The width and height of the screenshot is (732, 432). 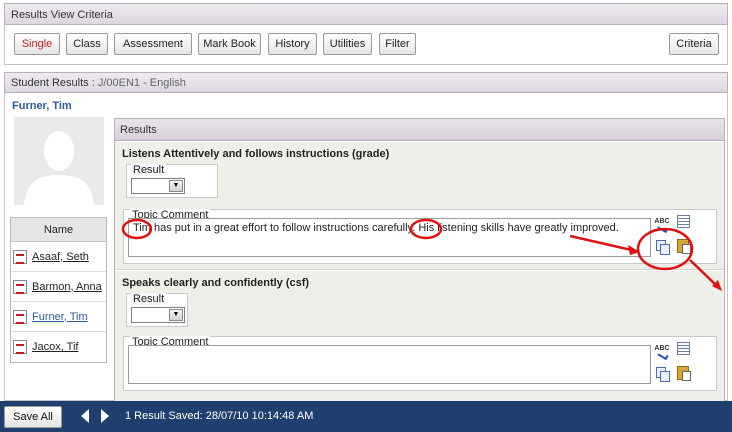 I want to click on criteria-button: Criteria, so click(x=694, y=44).